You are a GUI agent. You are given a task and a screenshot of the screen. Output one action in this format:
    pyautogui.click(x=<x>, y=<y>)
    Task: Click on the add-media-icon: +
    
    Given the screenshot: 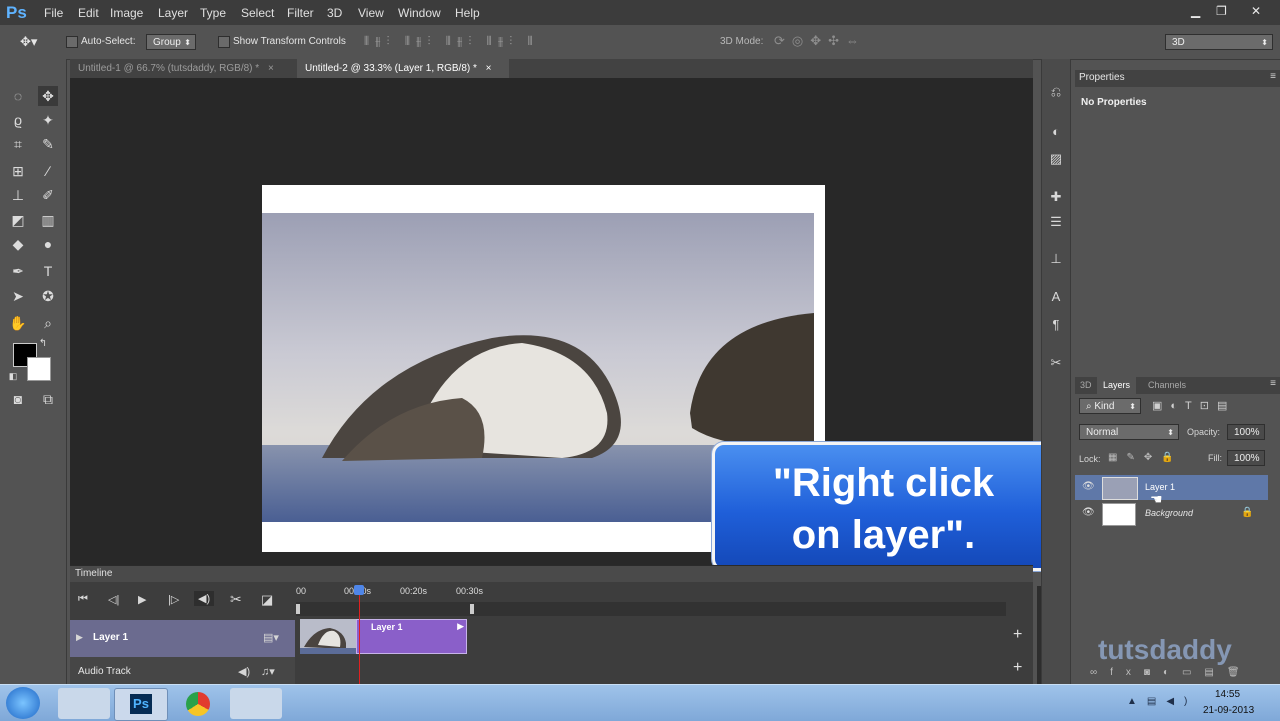 What is the action you would take?
    pyautogui.click(x=1017, y=635)
    